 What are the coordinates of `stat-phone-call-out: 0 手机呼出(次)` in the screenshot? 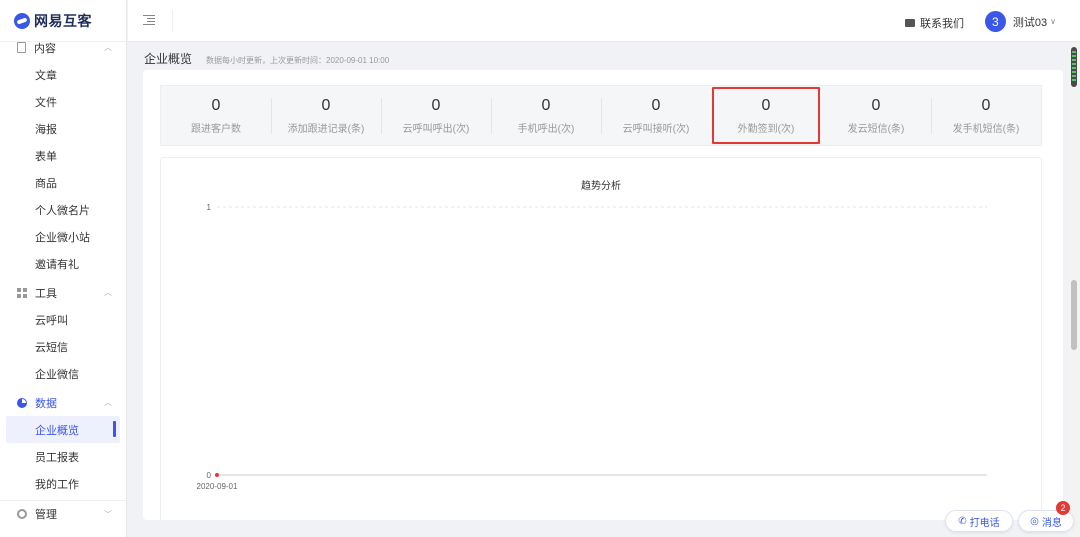 It's located at (546, 115).